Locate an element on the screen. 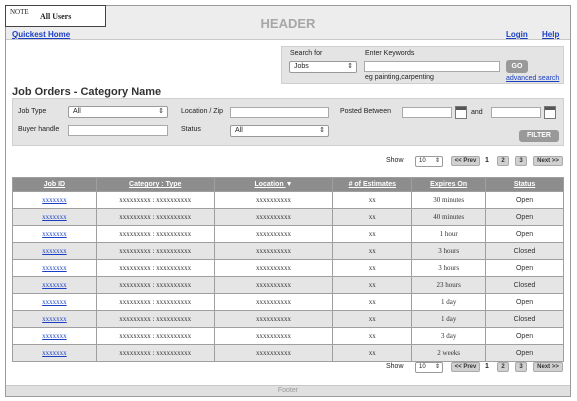  go-button: GO is located at coordinates (517, 66).